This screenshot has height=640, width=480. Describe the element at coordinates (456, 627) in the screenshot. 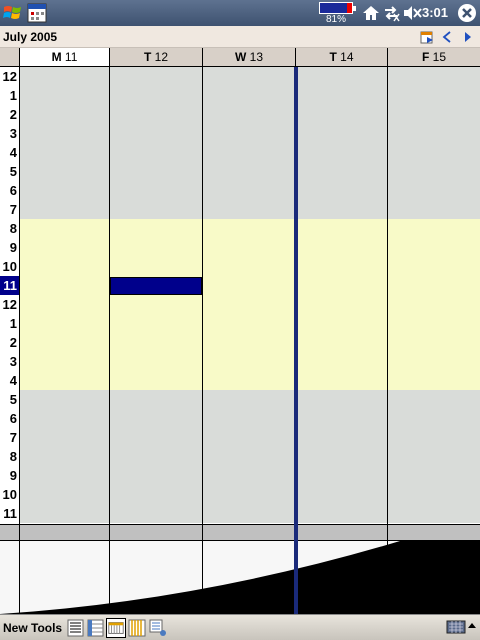

I see `keyboard-icon` at that location.